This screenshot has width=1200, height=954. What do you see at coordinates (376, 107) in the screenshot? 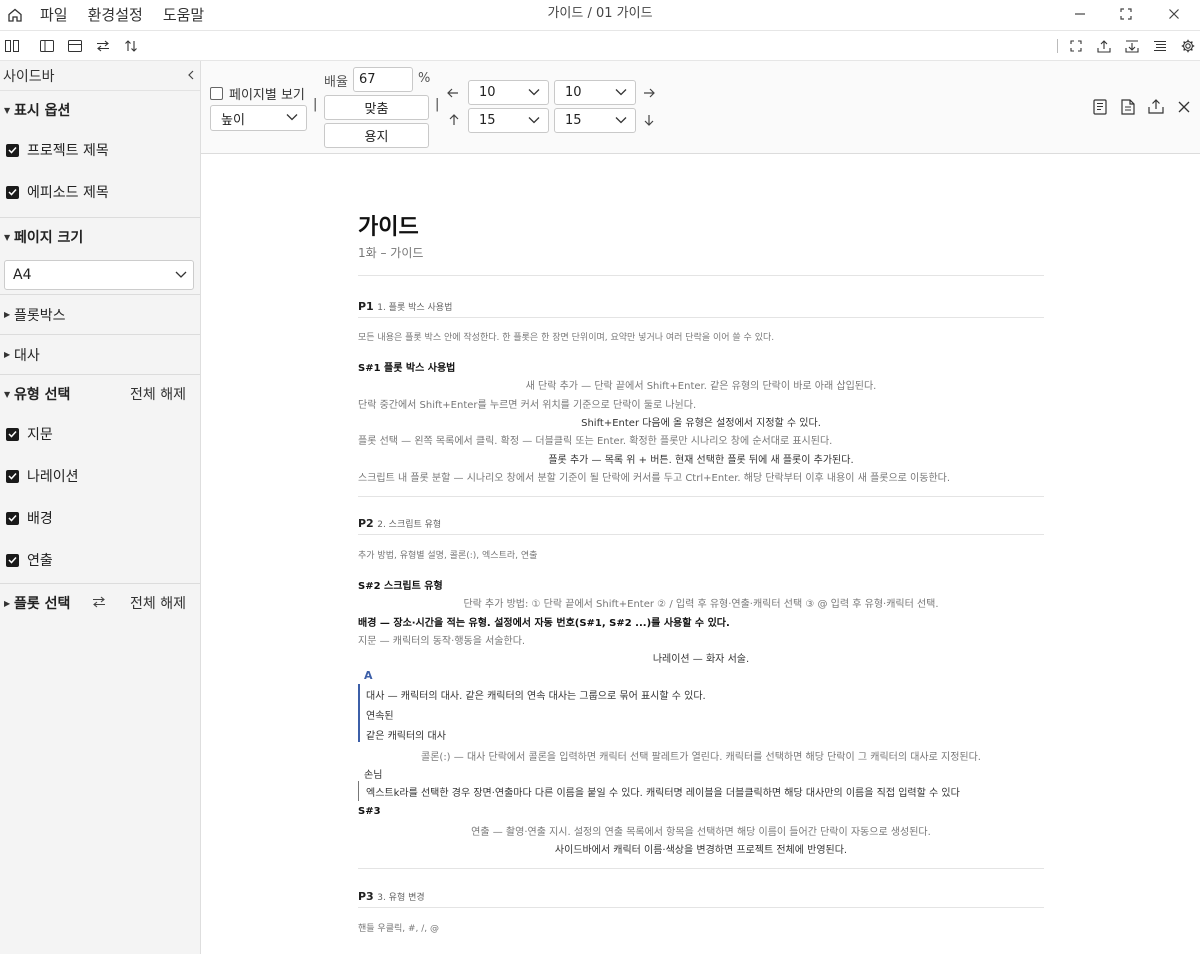
I see `fit-button: 맞춤` at bounding box center [376, 107].